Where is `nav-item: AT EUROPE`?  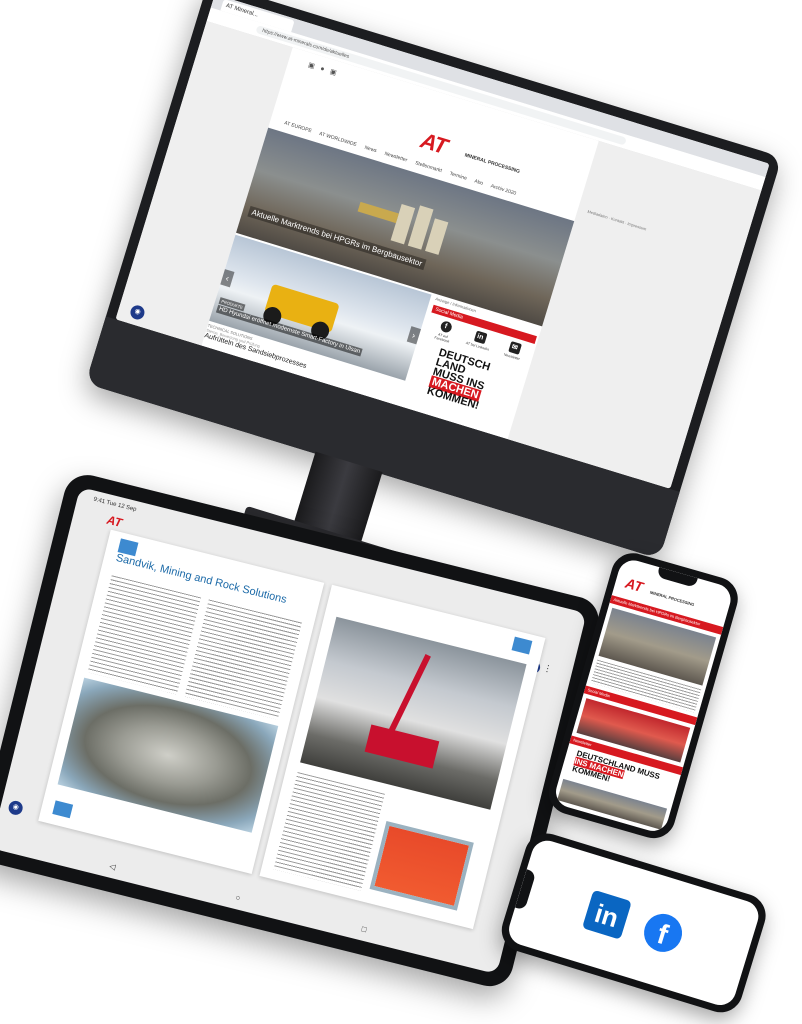 nav-item: AT EUROPE is located at coordinates (297, 127).